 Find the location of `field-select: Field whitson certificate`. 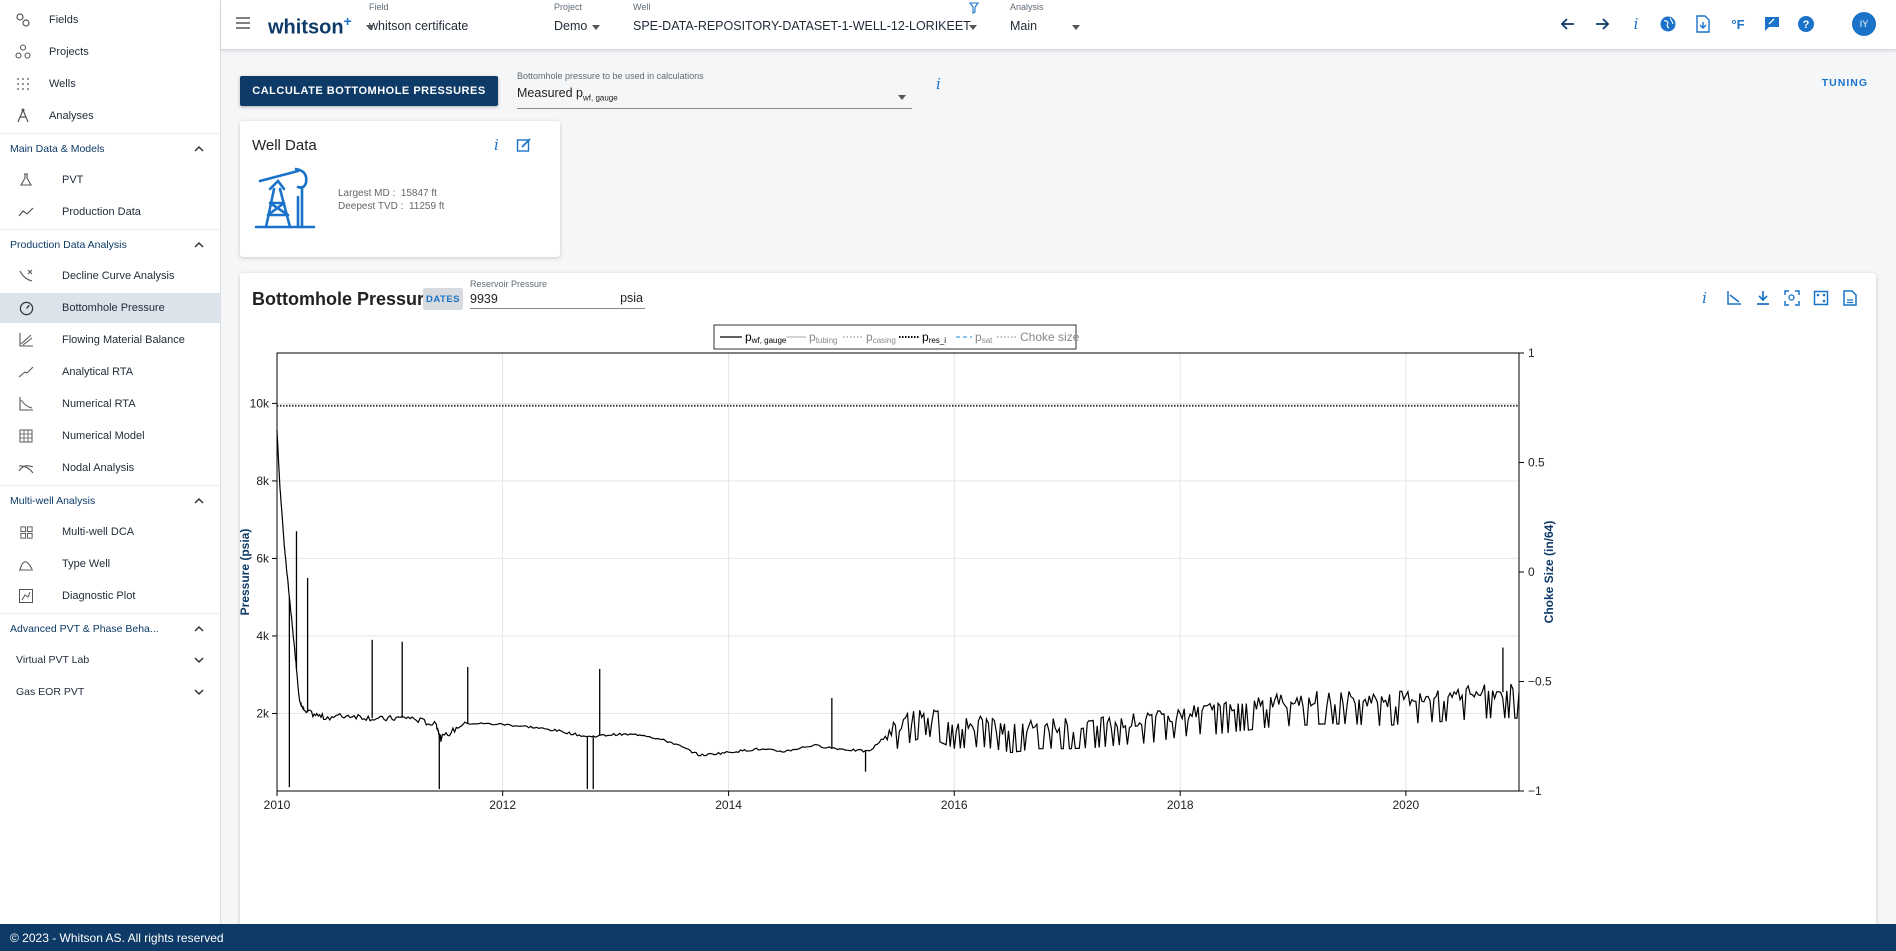

field-select: Field whitson certificate is located at coordinates (442, 17).